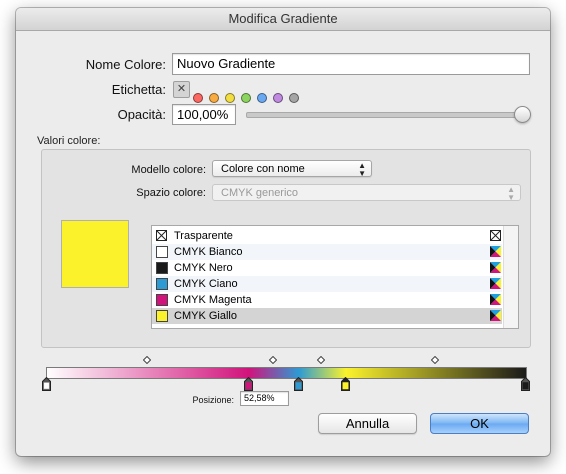  What do you see at coordinates (260, 193) in the screenshot?
I see `color-space-value: CMYK generico` at bounding box center [260, 193].